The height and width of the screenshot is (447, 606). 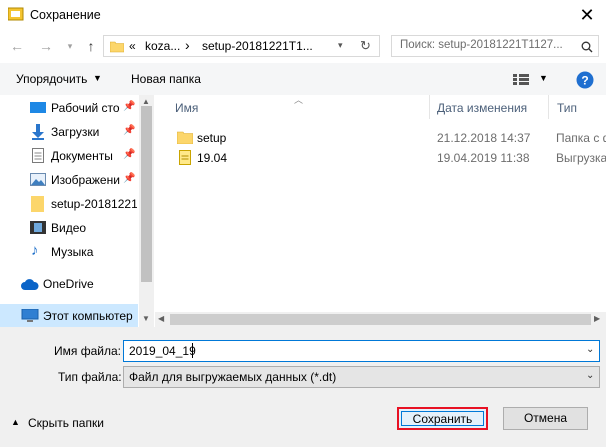 What do you see at coordinates (543, 78) in the screenshot?
I see `view-dropdown-icon: ▼` at bounding box center [543, 78].